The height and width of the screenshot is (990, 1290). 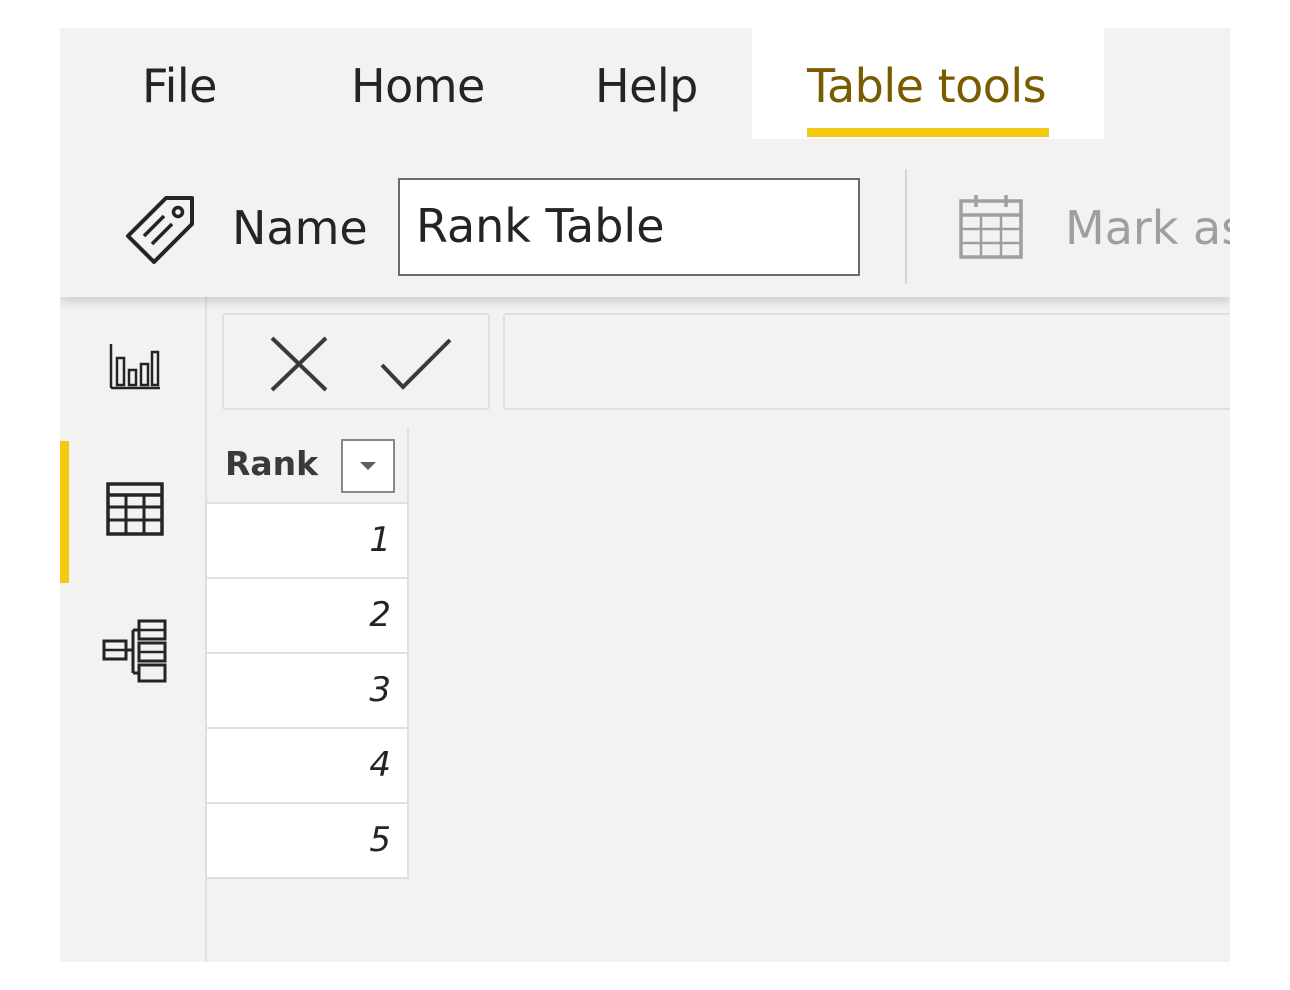 What do you see at coordinates (308, 616) in the screenshot?
I see `table-row: 2` at bounding box center [308, 616].